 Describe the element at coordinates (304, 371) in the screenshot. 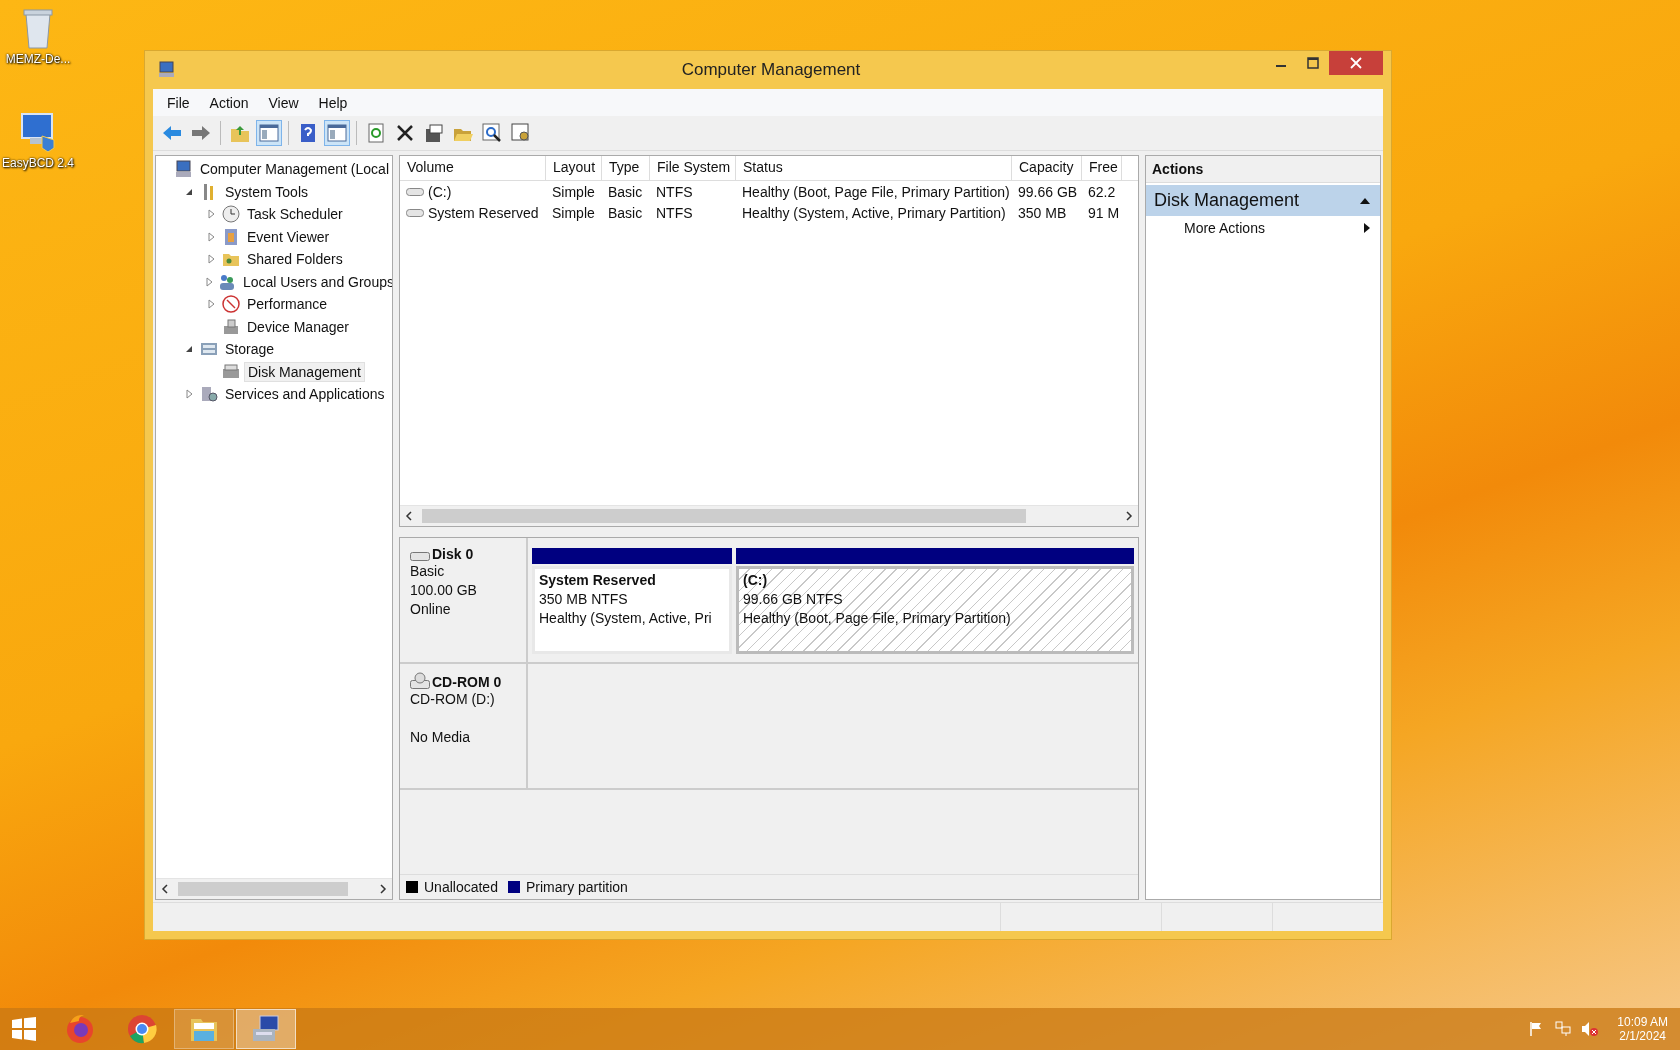

I see `tree-item: Disk Management` at that location.